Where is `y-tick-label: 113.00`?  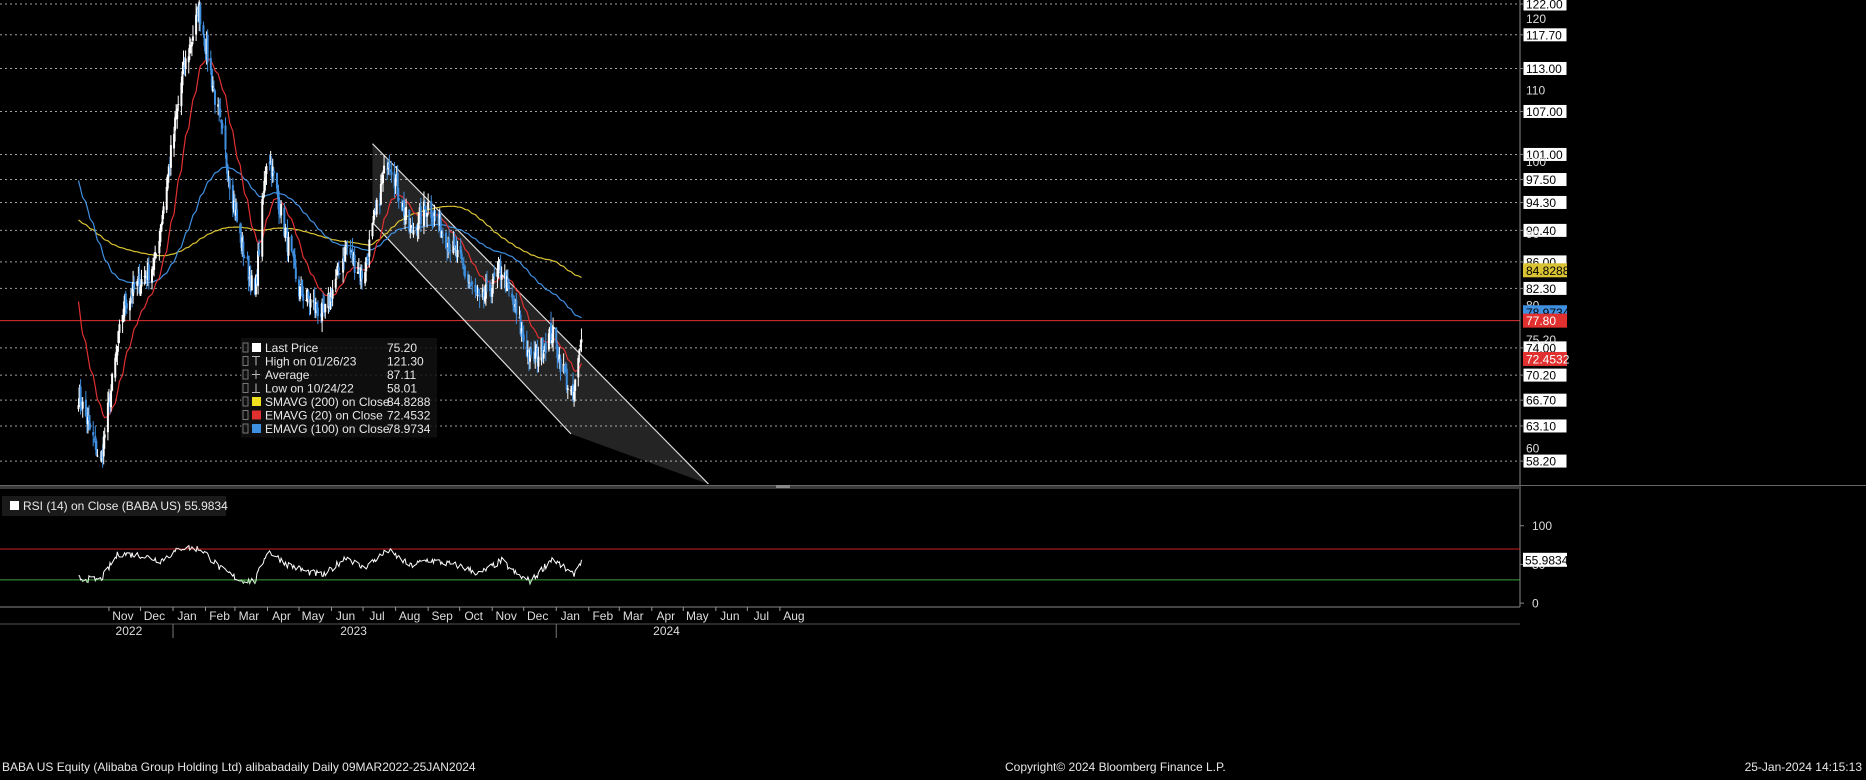 y-tick-label: 113.00 is located at coordinates (1544, 69).